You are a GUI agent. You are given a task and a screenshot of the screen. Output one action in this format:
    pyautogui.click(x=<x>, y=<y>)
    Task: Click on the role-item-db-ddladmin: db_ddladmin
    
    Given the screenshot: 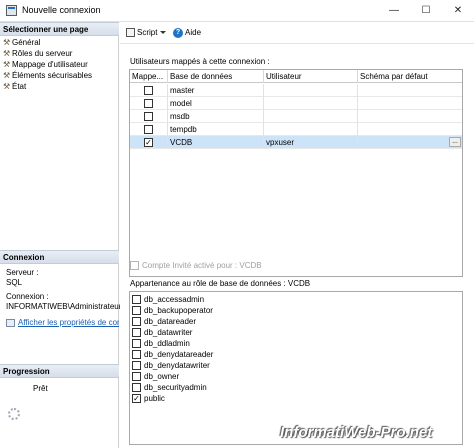 What is the action you would take?
    pyautogui.click(x=161, y=343)
    